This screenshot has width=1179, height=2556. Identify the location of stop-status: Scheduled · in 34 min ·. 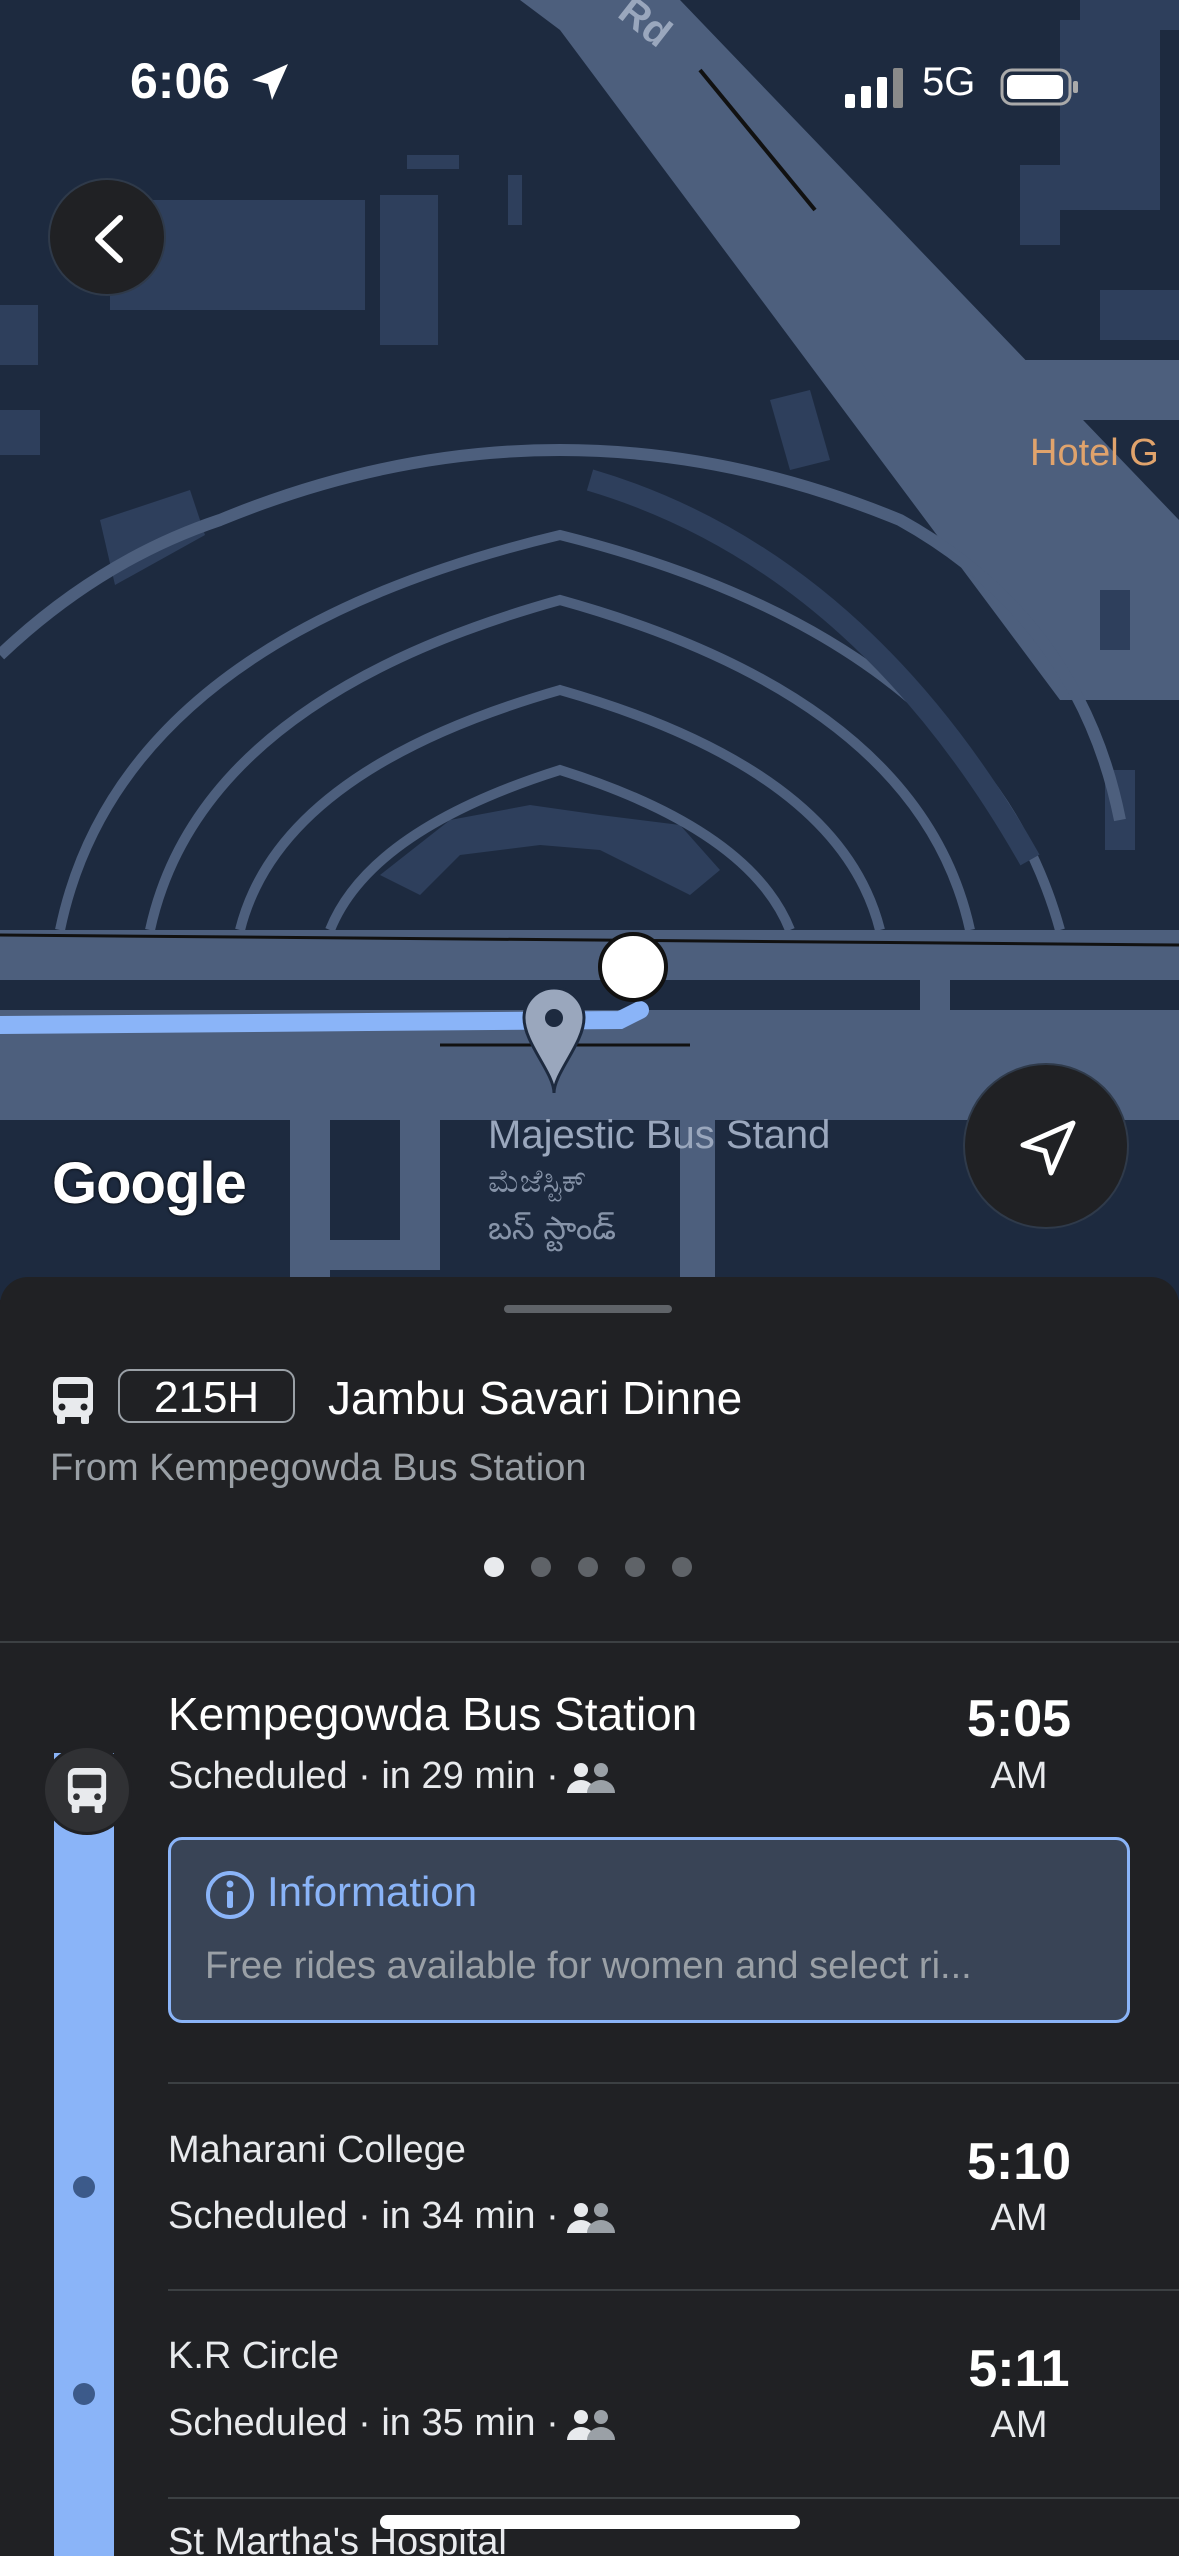
(394, 2216).